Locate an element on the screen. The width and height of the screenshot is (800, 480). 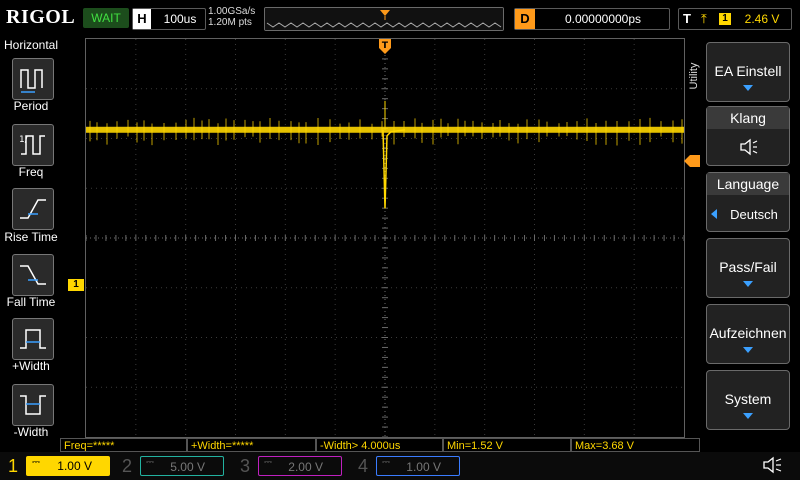
sample-rate: 1.00GSa/s is located at coordinates (232, 11).